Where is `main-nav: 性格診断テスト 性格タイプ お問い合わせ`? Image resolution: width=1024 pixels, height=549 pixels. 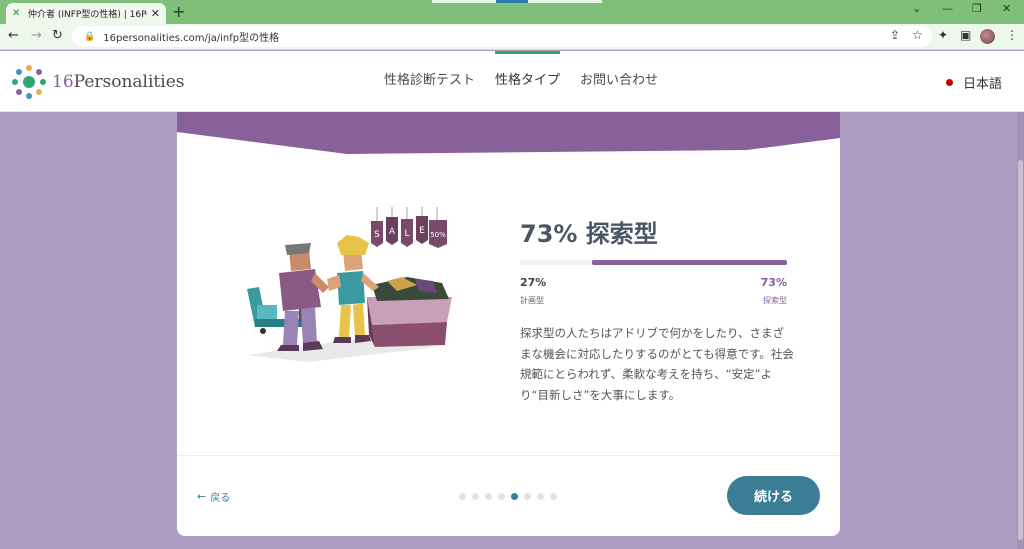 main-nav: 性格診断テスト 性格タイプ お問い合わせ is located at coordinates (531, 81).